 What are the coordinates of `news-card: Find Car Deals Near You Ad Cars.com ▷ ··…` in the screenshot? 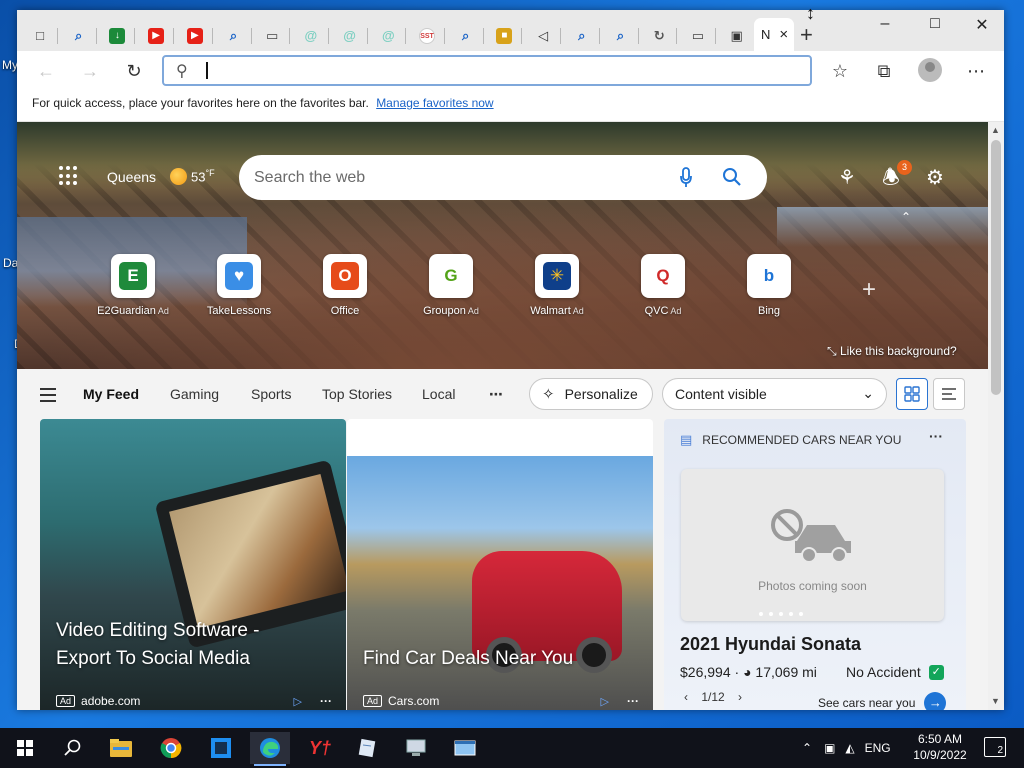 It's located at (500, 564).